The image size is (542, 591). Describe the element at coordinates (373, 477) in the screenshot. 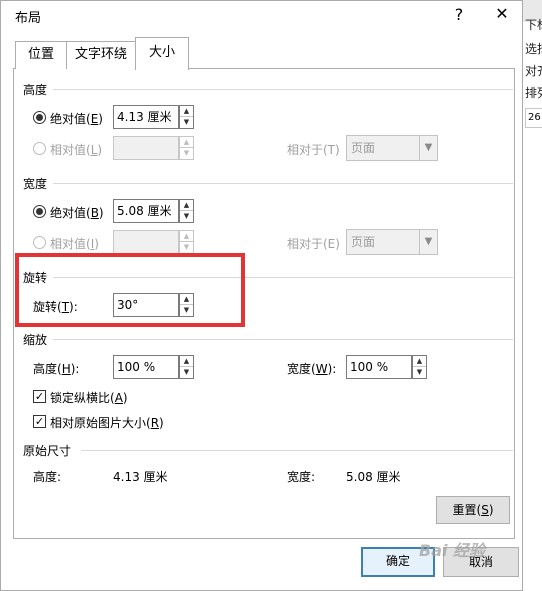

I see `original-width-value: 5.08 厘米` at that location.